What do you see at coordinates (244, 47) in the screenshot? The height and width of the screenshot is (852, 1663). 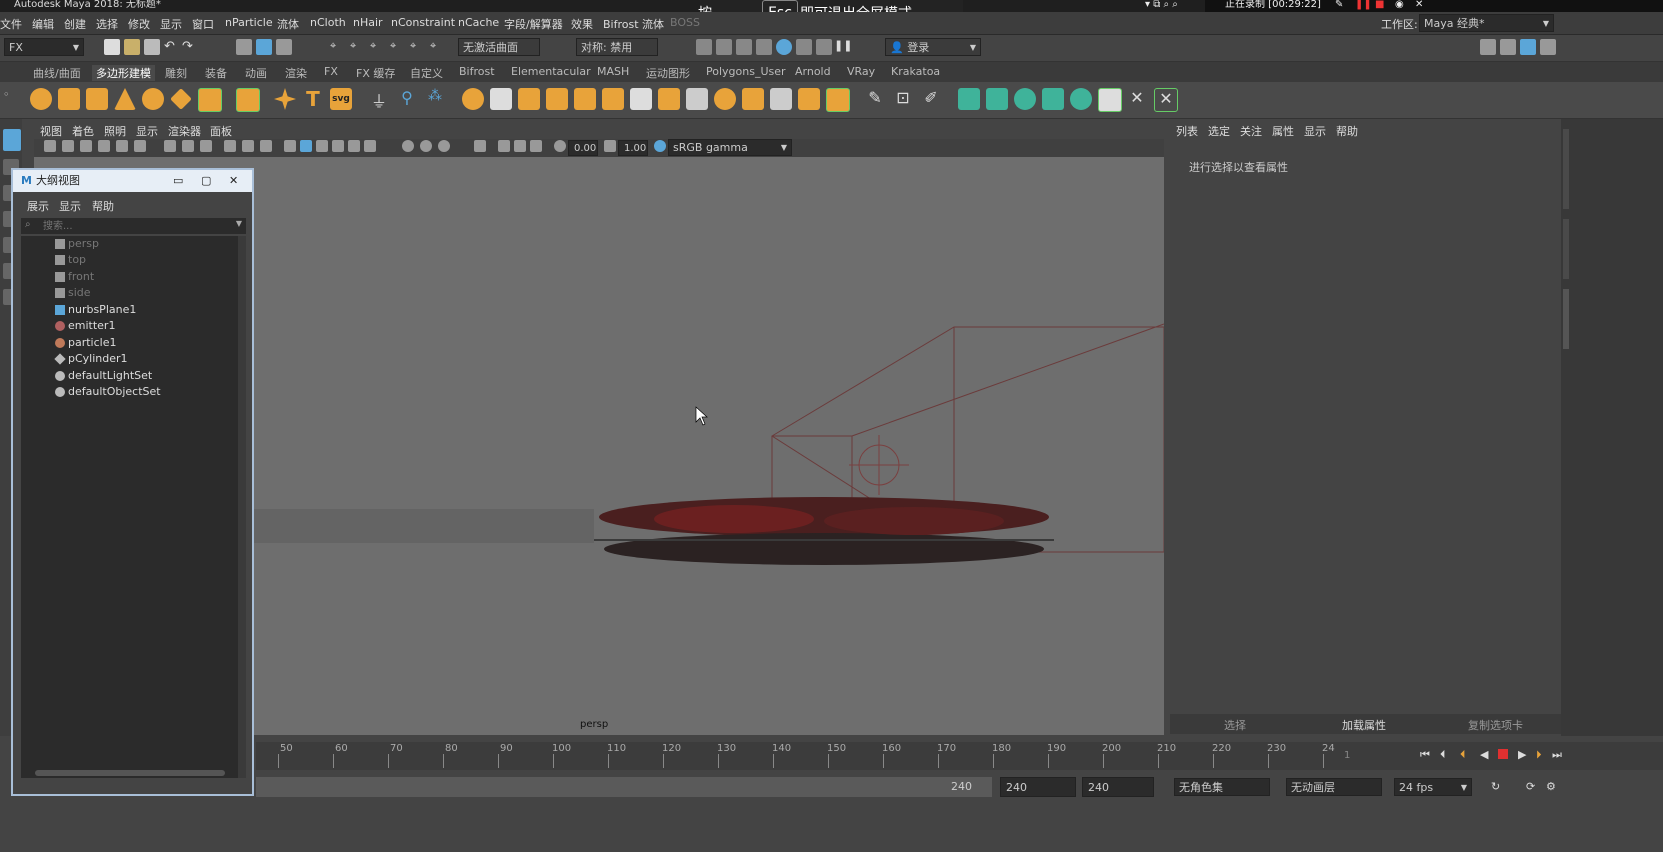 I see `select-hierarchy-icon` at bounding box center [244, 47].